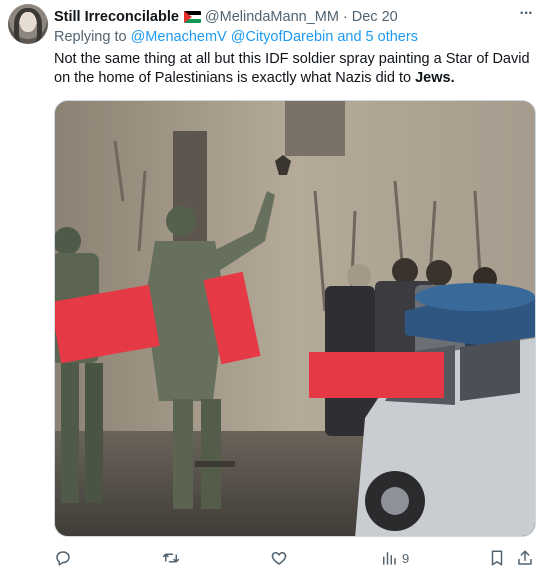  Describe the element at coordinates (295, 558) in the screenshot. I see `action-bar: 9` at that location.